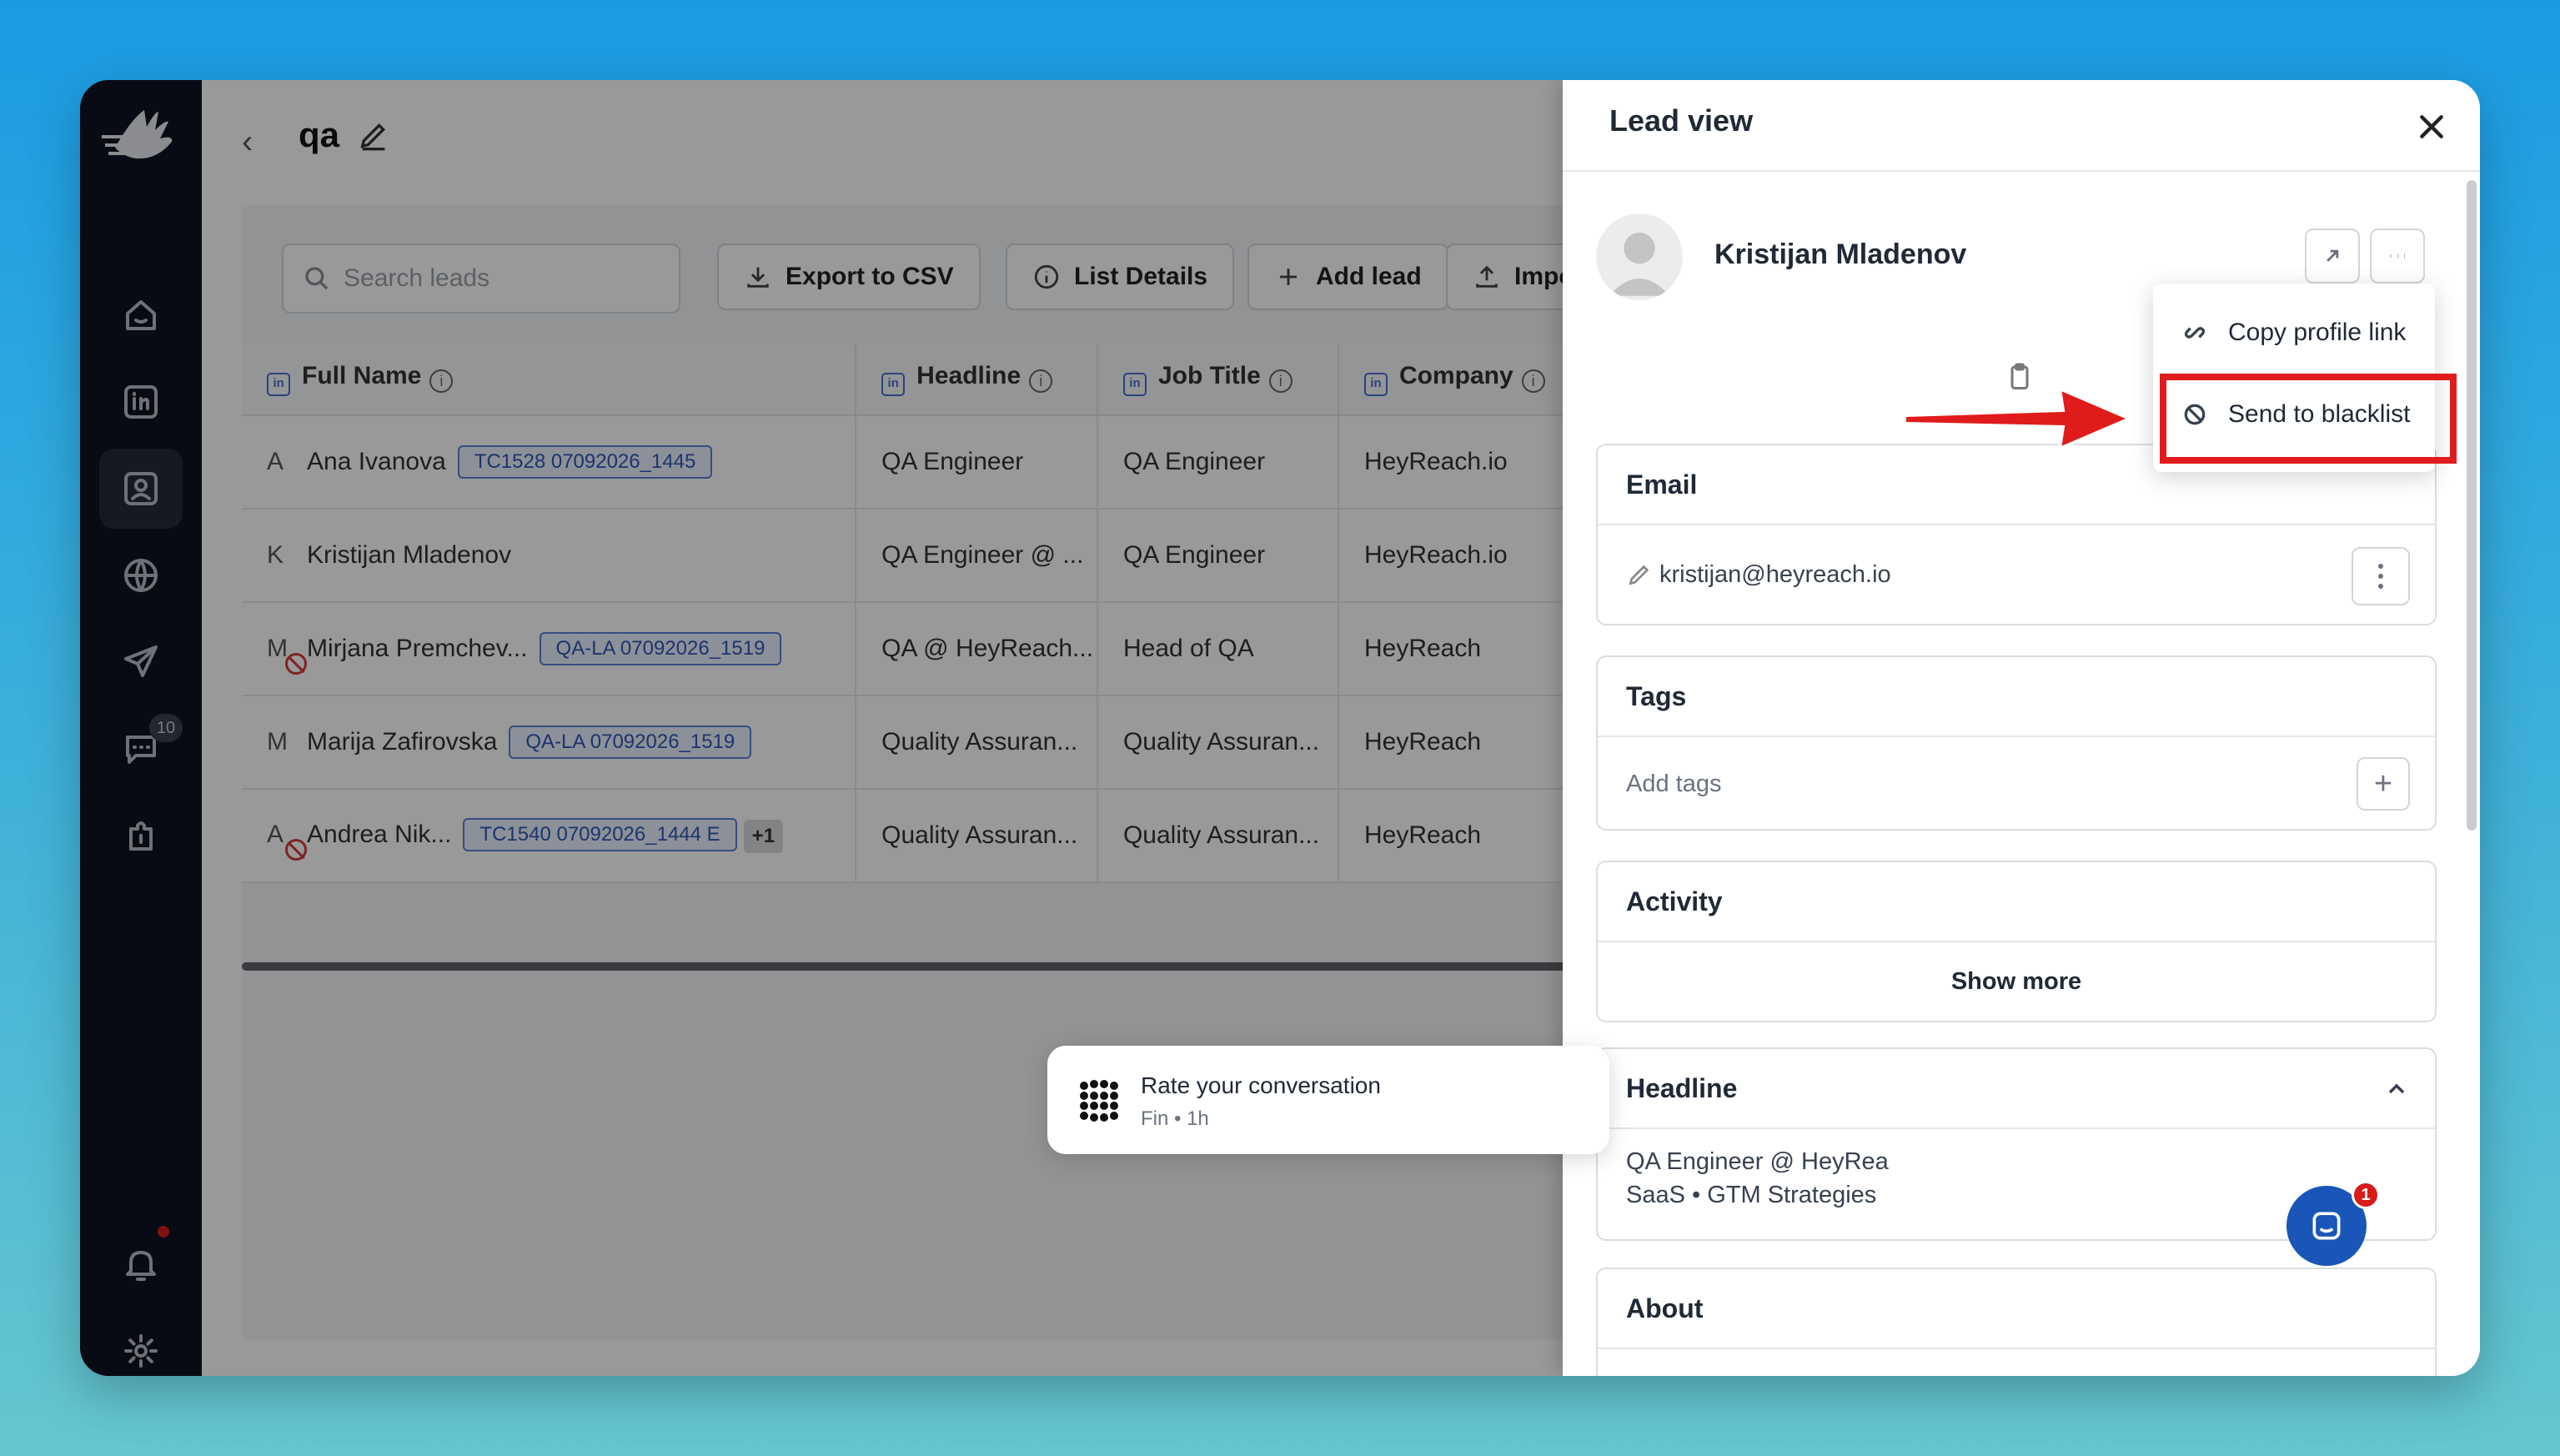 The height and width of the screenshot is (1456, 2560). I want to click on headline-line-1: QA Engineer @ HeyRea, so click(1757, 1161).